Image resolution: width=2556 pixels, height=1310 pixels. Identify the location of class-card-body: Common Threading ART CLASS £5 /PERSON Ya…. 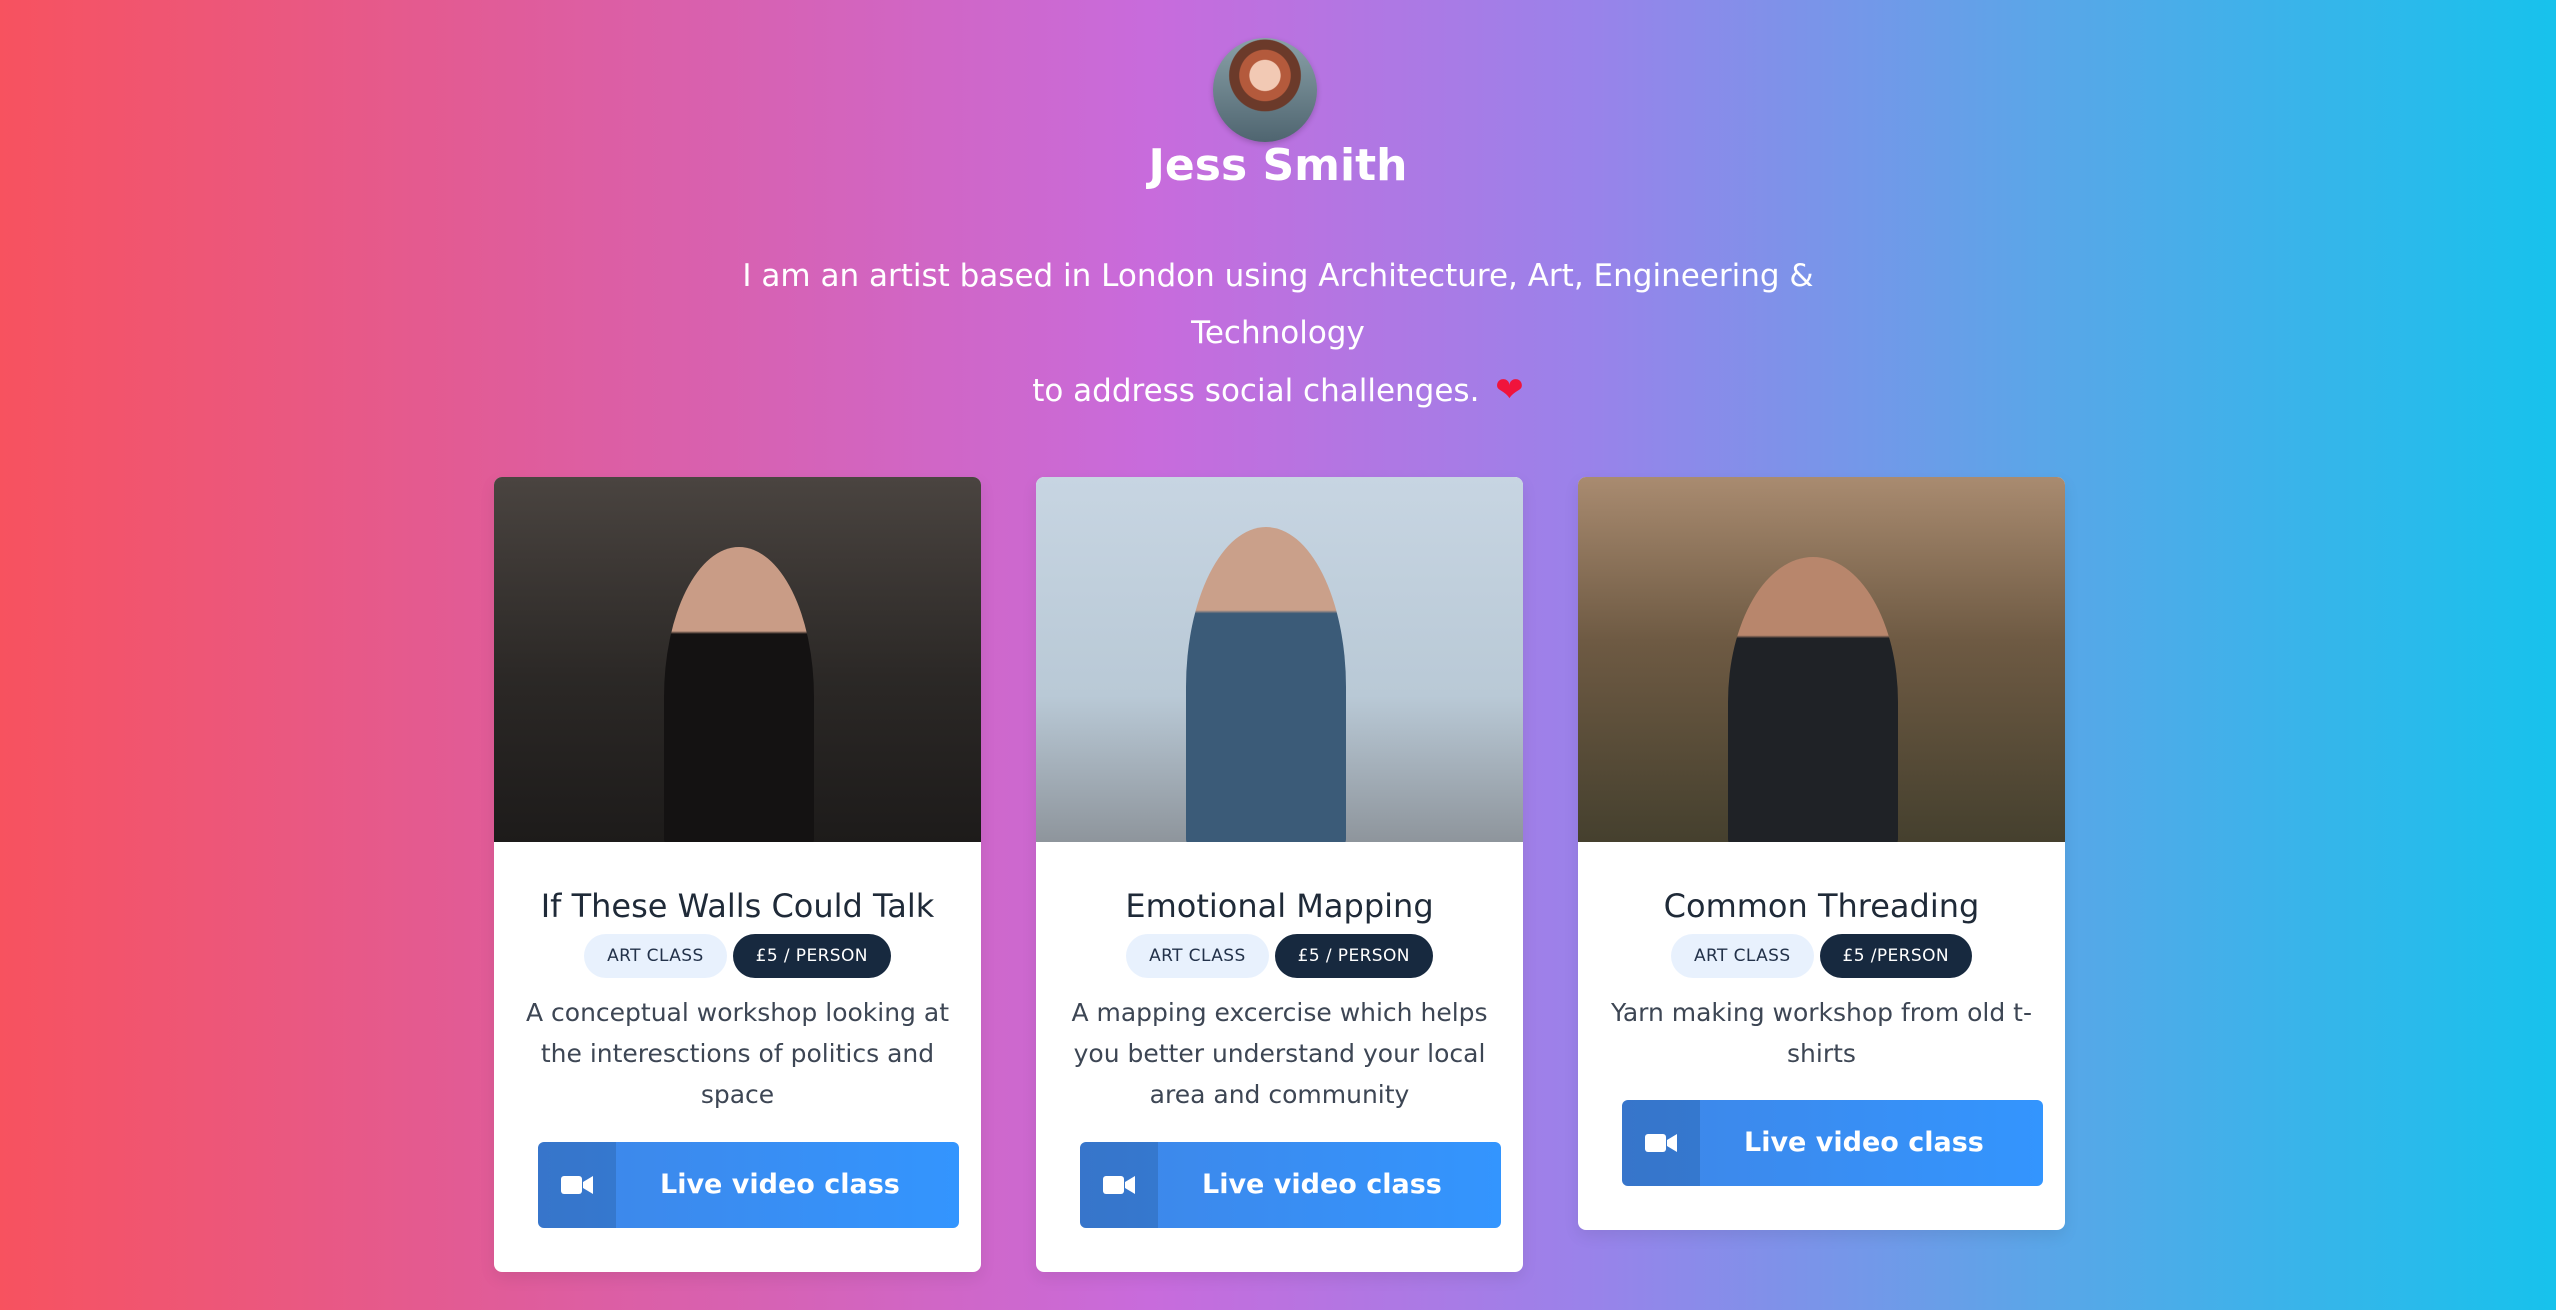
(1821, 958).